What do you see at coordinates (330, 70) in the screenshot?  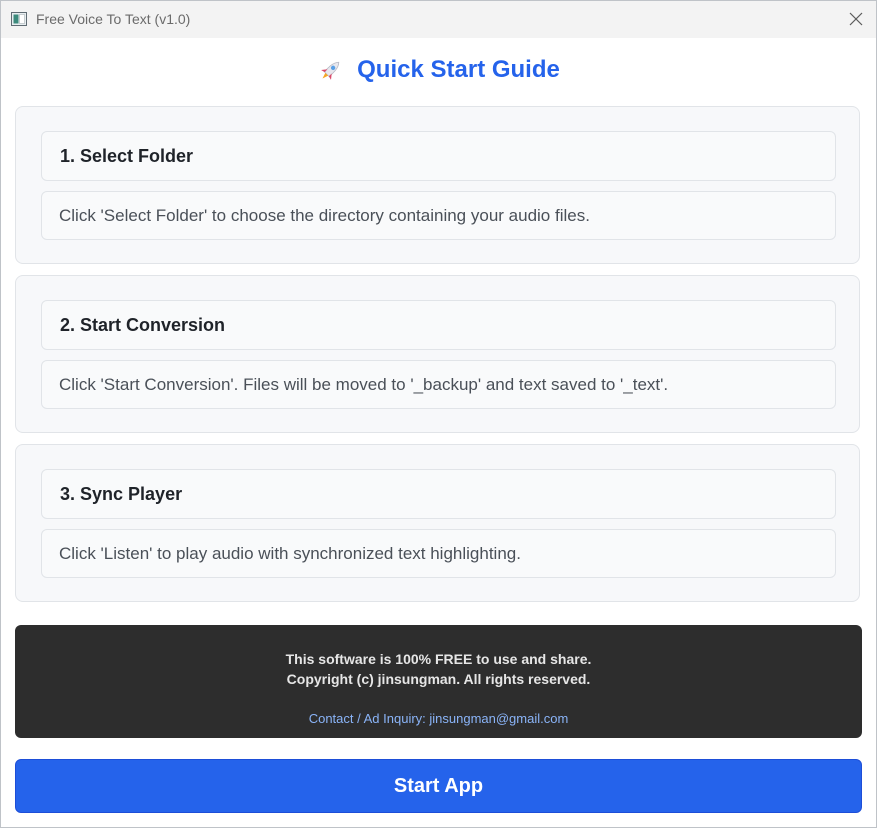 I see `rocket-icon` at bounding box center [330, 70].